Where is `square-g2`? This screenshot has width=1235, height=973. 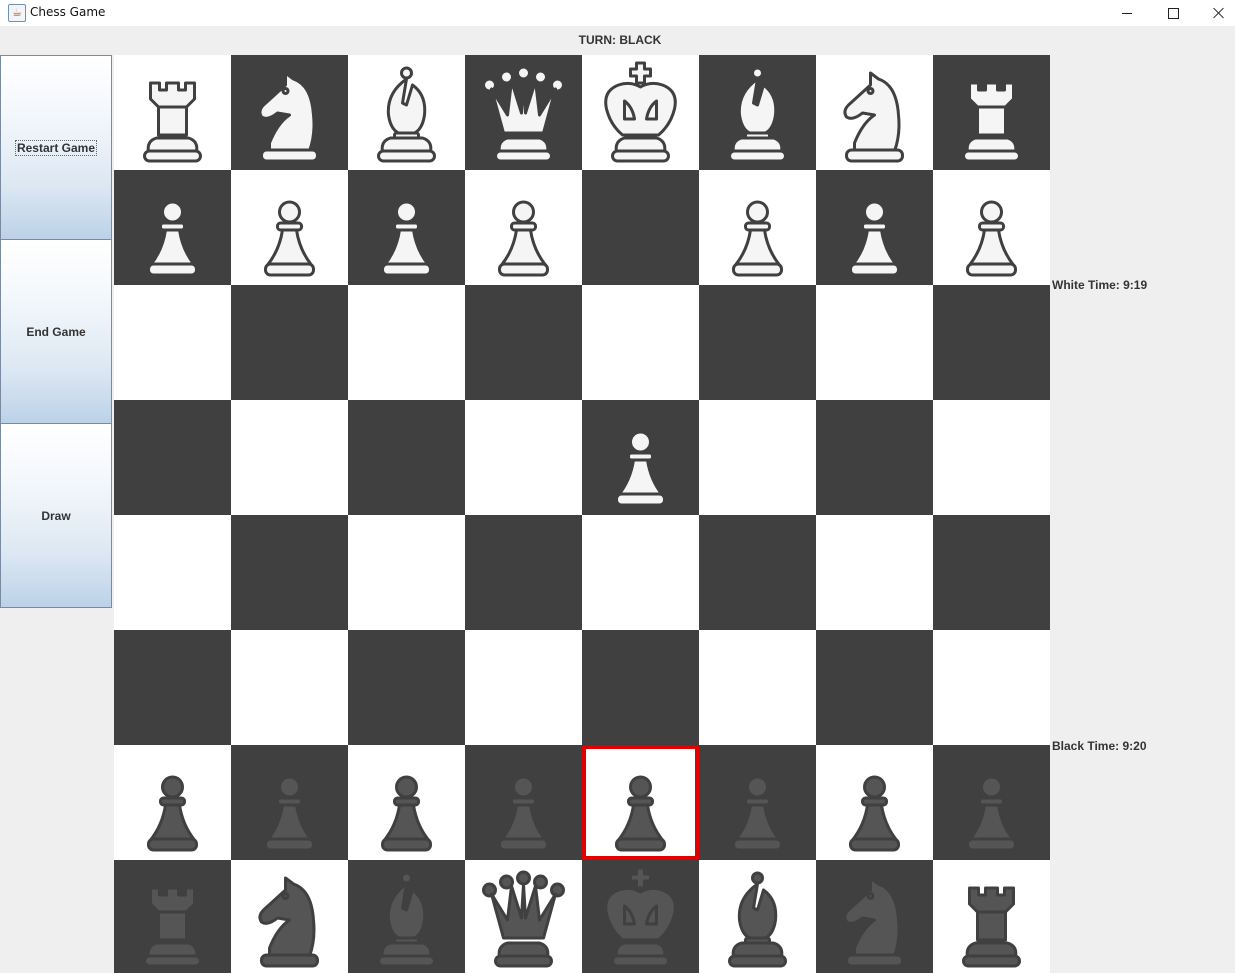
square-g2 is located at coordinates (874, 802).